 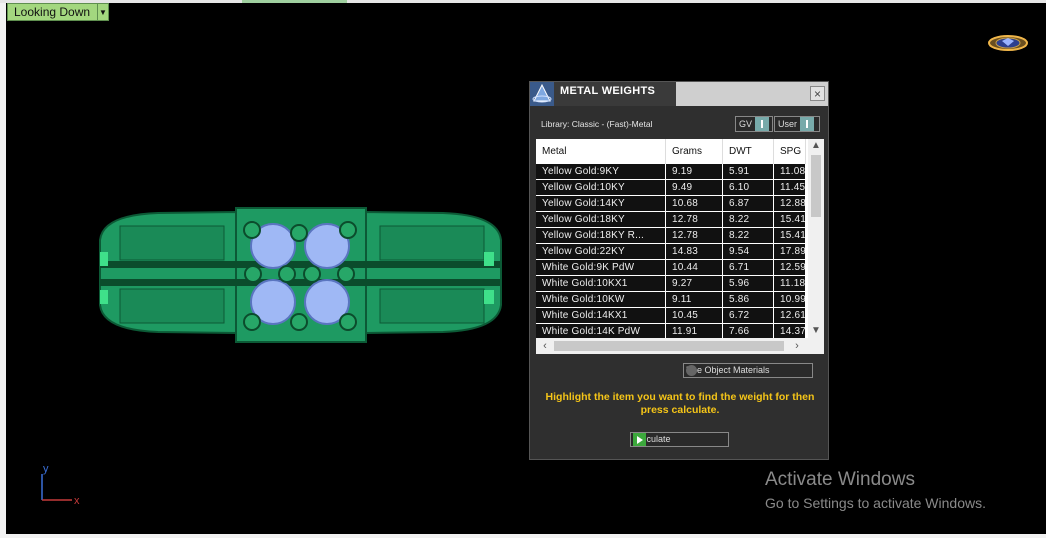 What do you see at coordinates (601, 331) in the screenshot?
I see `cell-metal: White Gold:14K PdW` at bounding box center [601, 331].